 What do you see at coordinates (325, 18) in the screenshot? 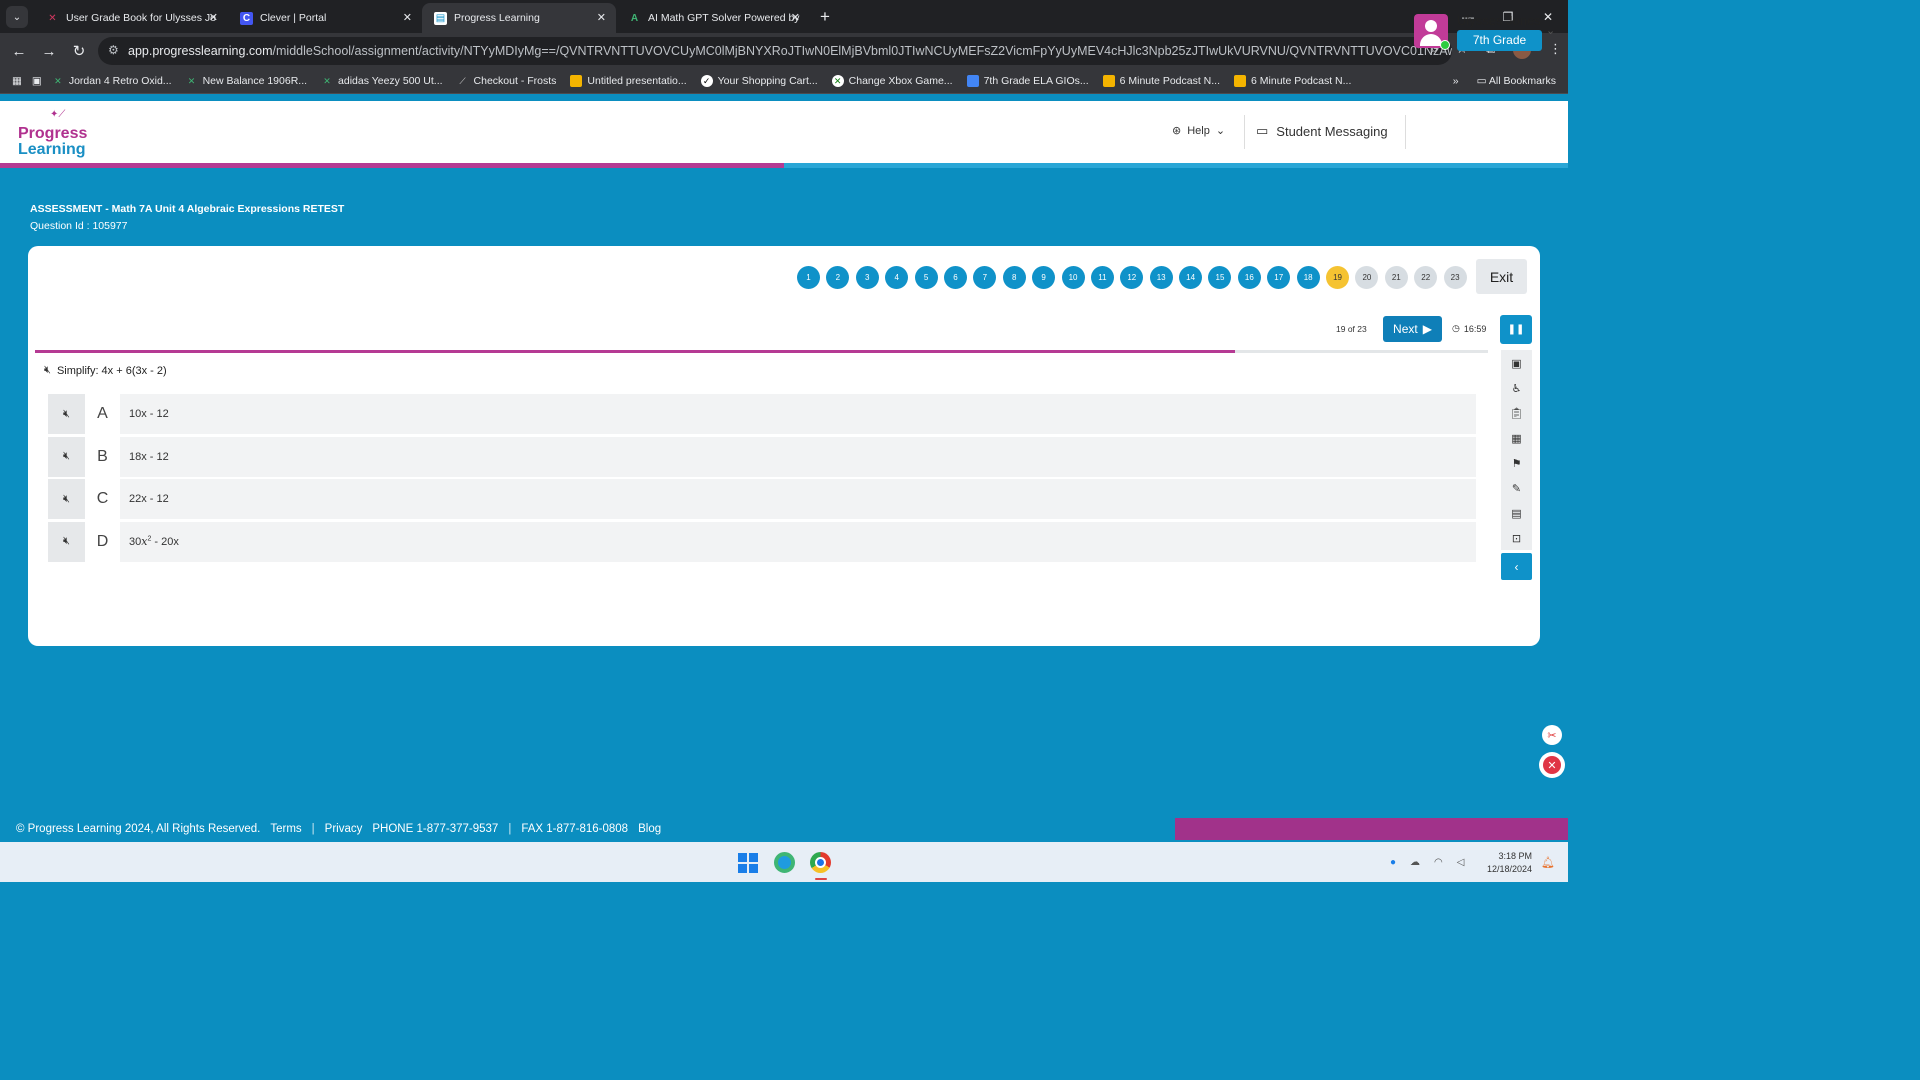
I see `browser-tab: C Clever | Portal ✕` at bounding box center [325, 18].